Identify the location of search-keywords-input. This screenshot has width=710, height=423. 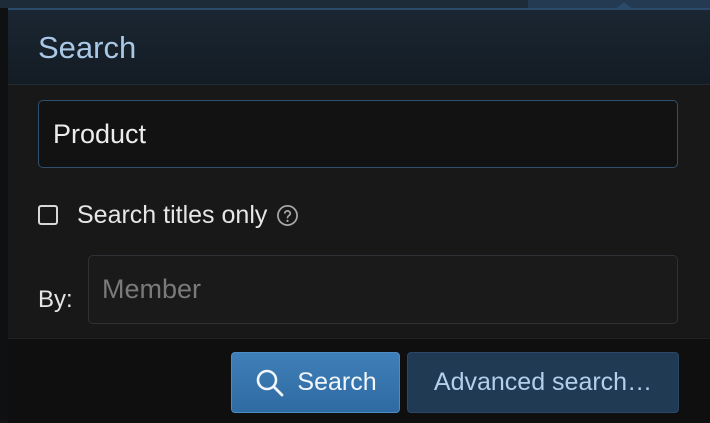
(358, 134).